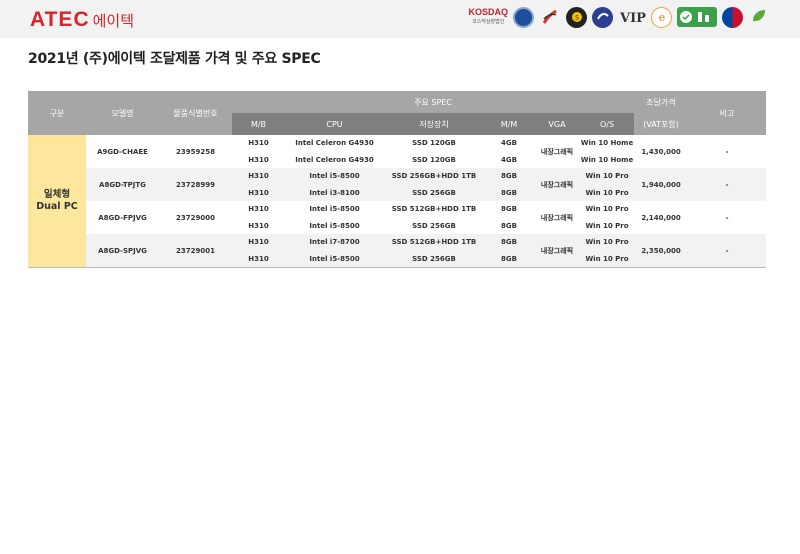 This screenshot has height=554, width=800. Describe the element at coordinates (122, 217) in the screenshot. I see `model-name: A8GD-FPJVG` at that location.